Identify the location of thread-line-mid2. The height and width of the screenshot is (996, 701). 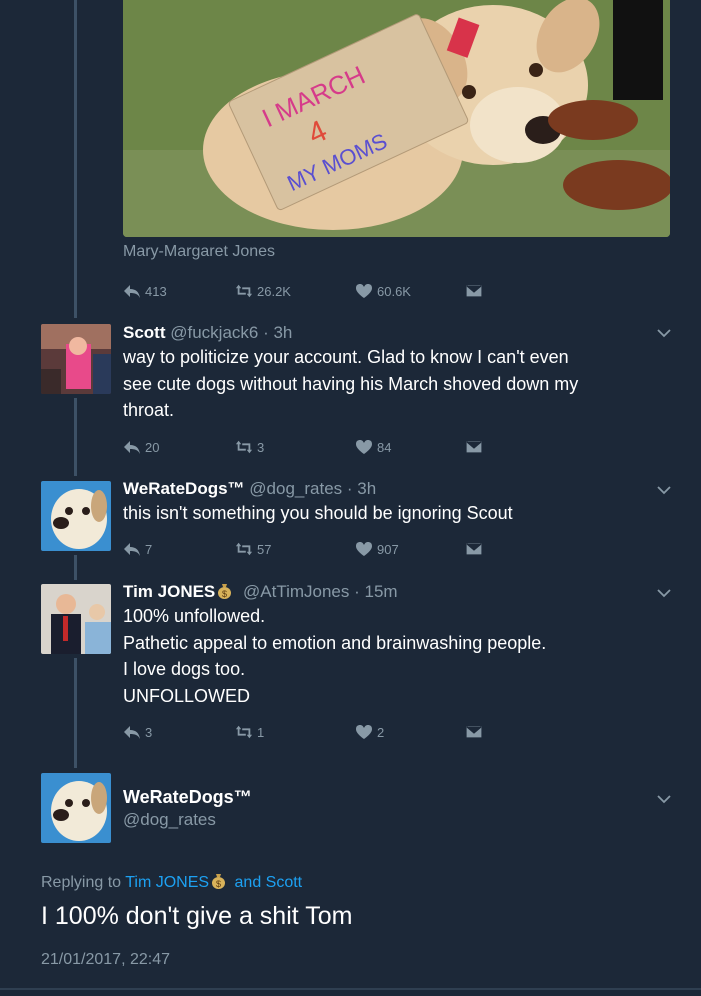
(75, 567).